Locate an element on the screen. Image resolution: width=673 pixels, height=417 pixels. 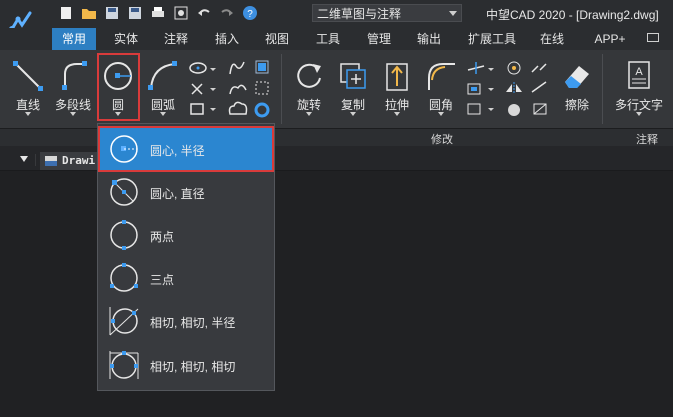
fillet-button: 圆角 is located at coordinates (441, 89).